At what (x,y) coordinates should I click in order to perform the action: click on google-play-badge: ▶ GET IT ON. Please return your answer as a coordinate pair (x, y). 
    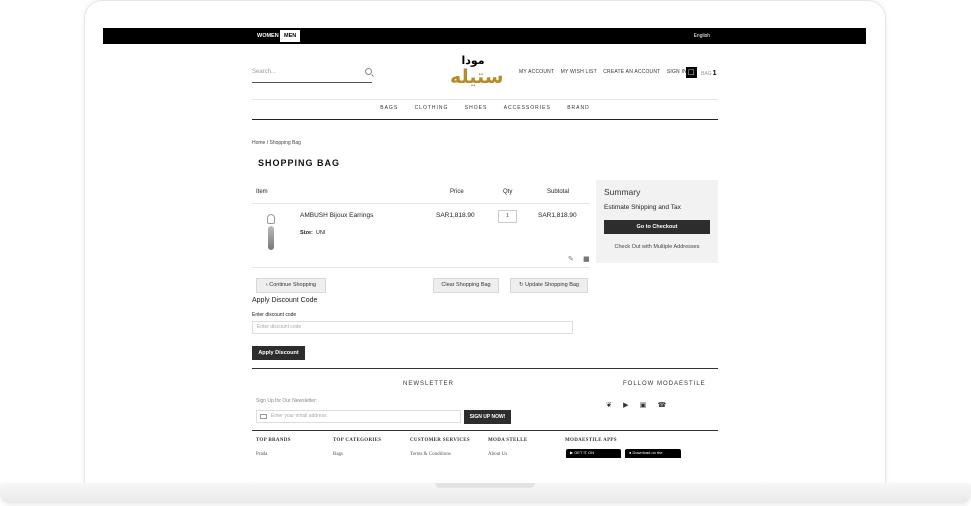
    Looking at the image, I should click on (593, 453).